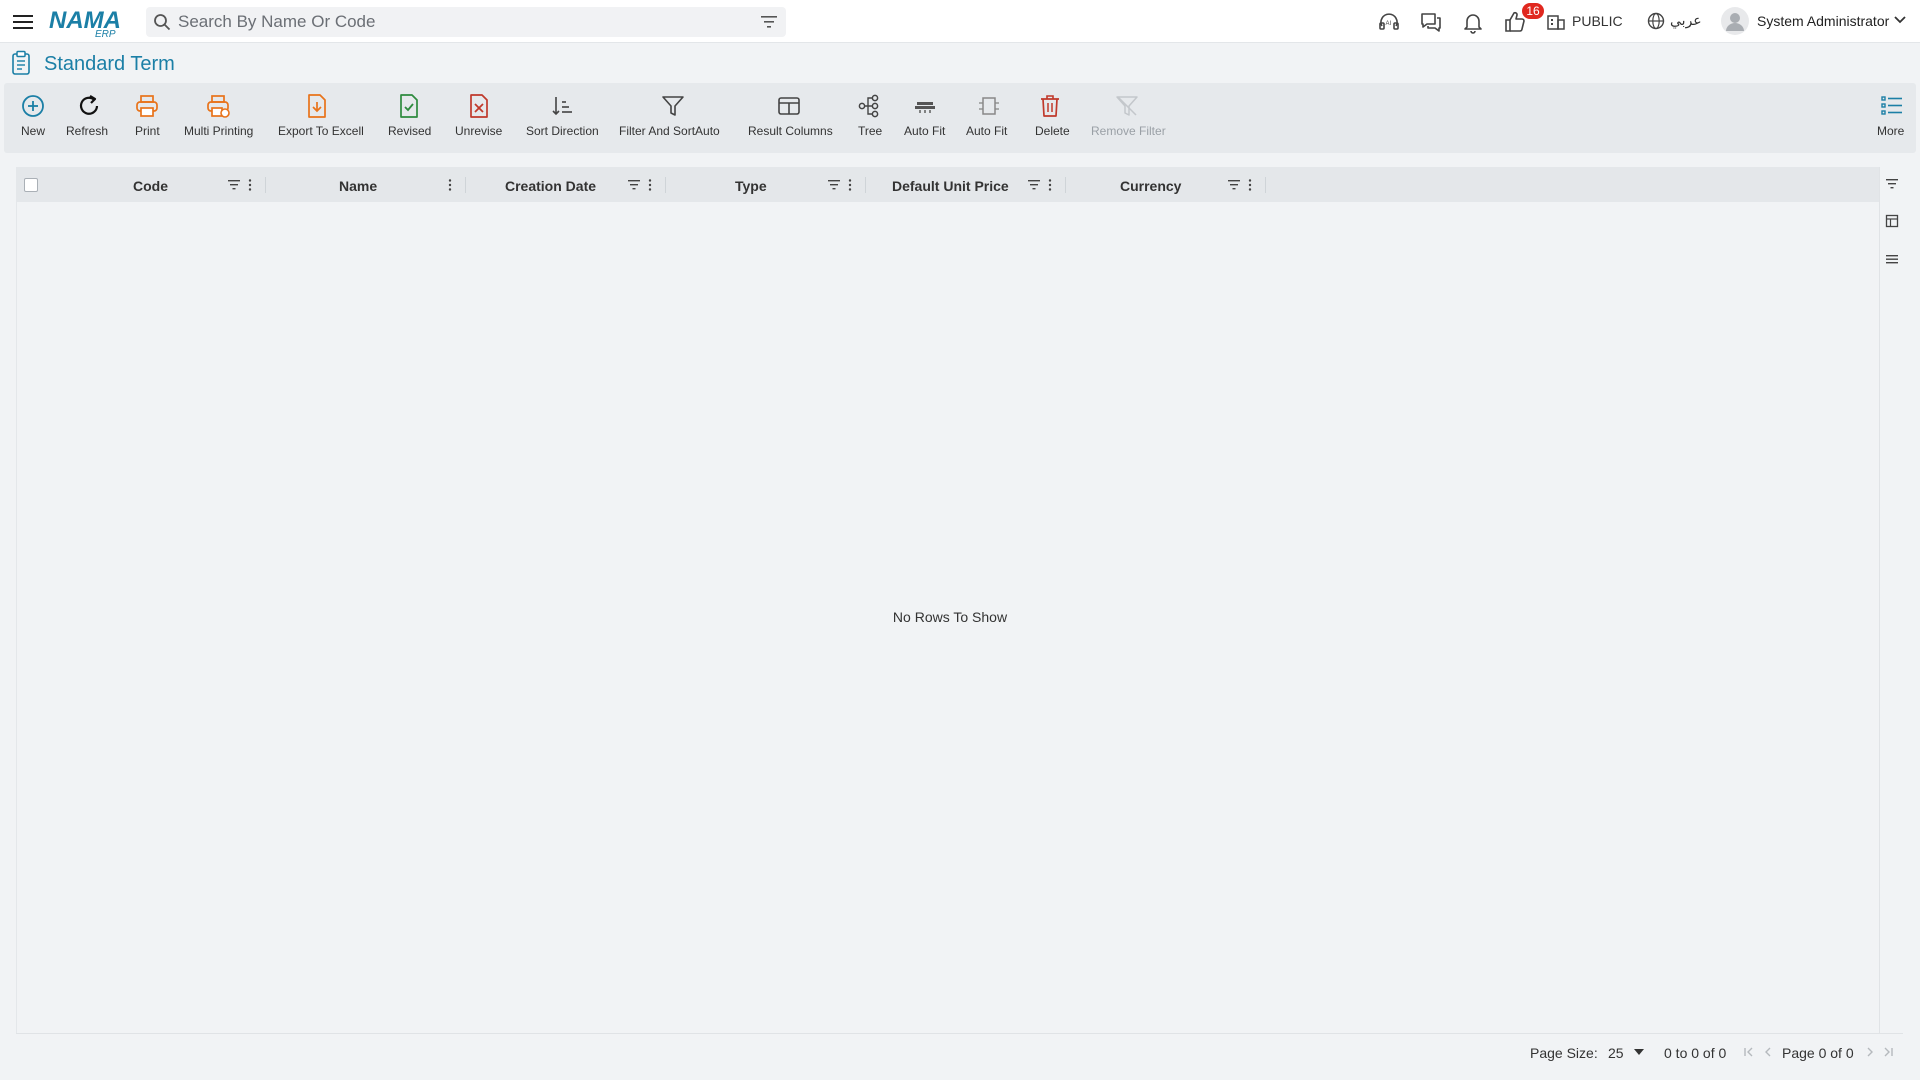  What do you see at coordinates (1616, 1053) in the screenshot?
I see `page-size-value: 25` at bounding box center [1616, 1053].